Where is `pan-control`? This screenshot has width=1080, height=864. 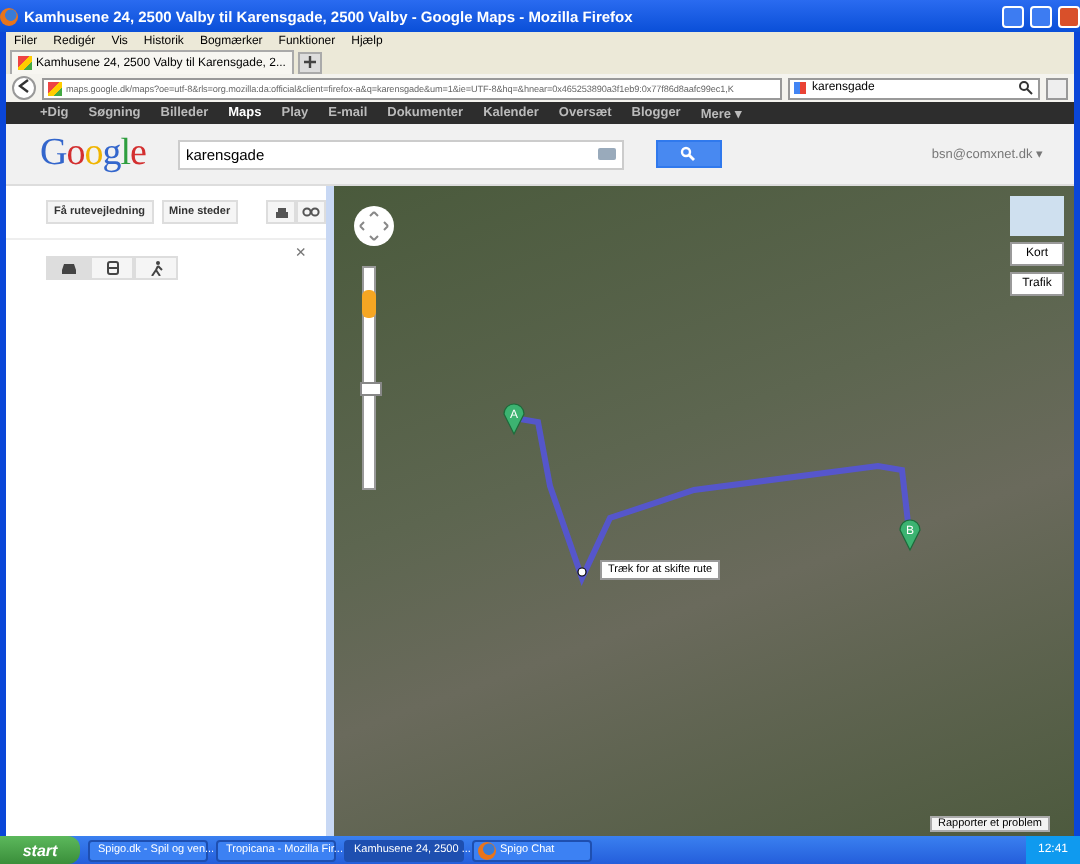
pan-control is located at coordinates (374, 226).